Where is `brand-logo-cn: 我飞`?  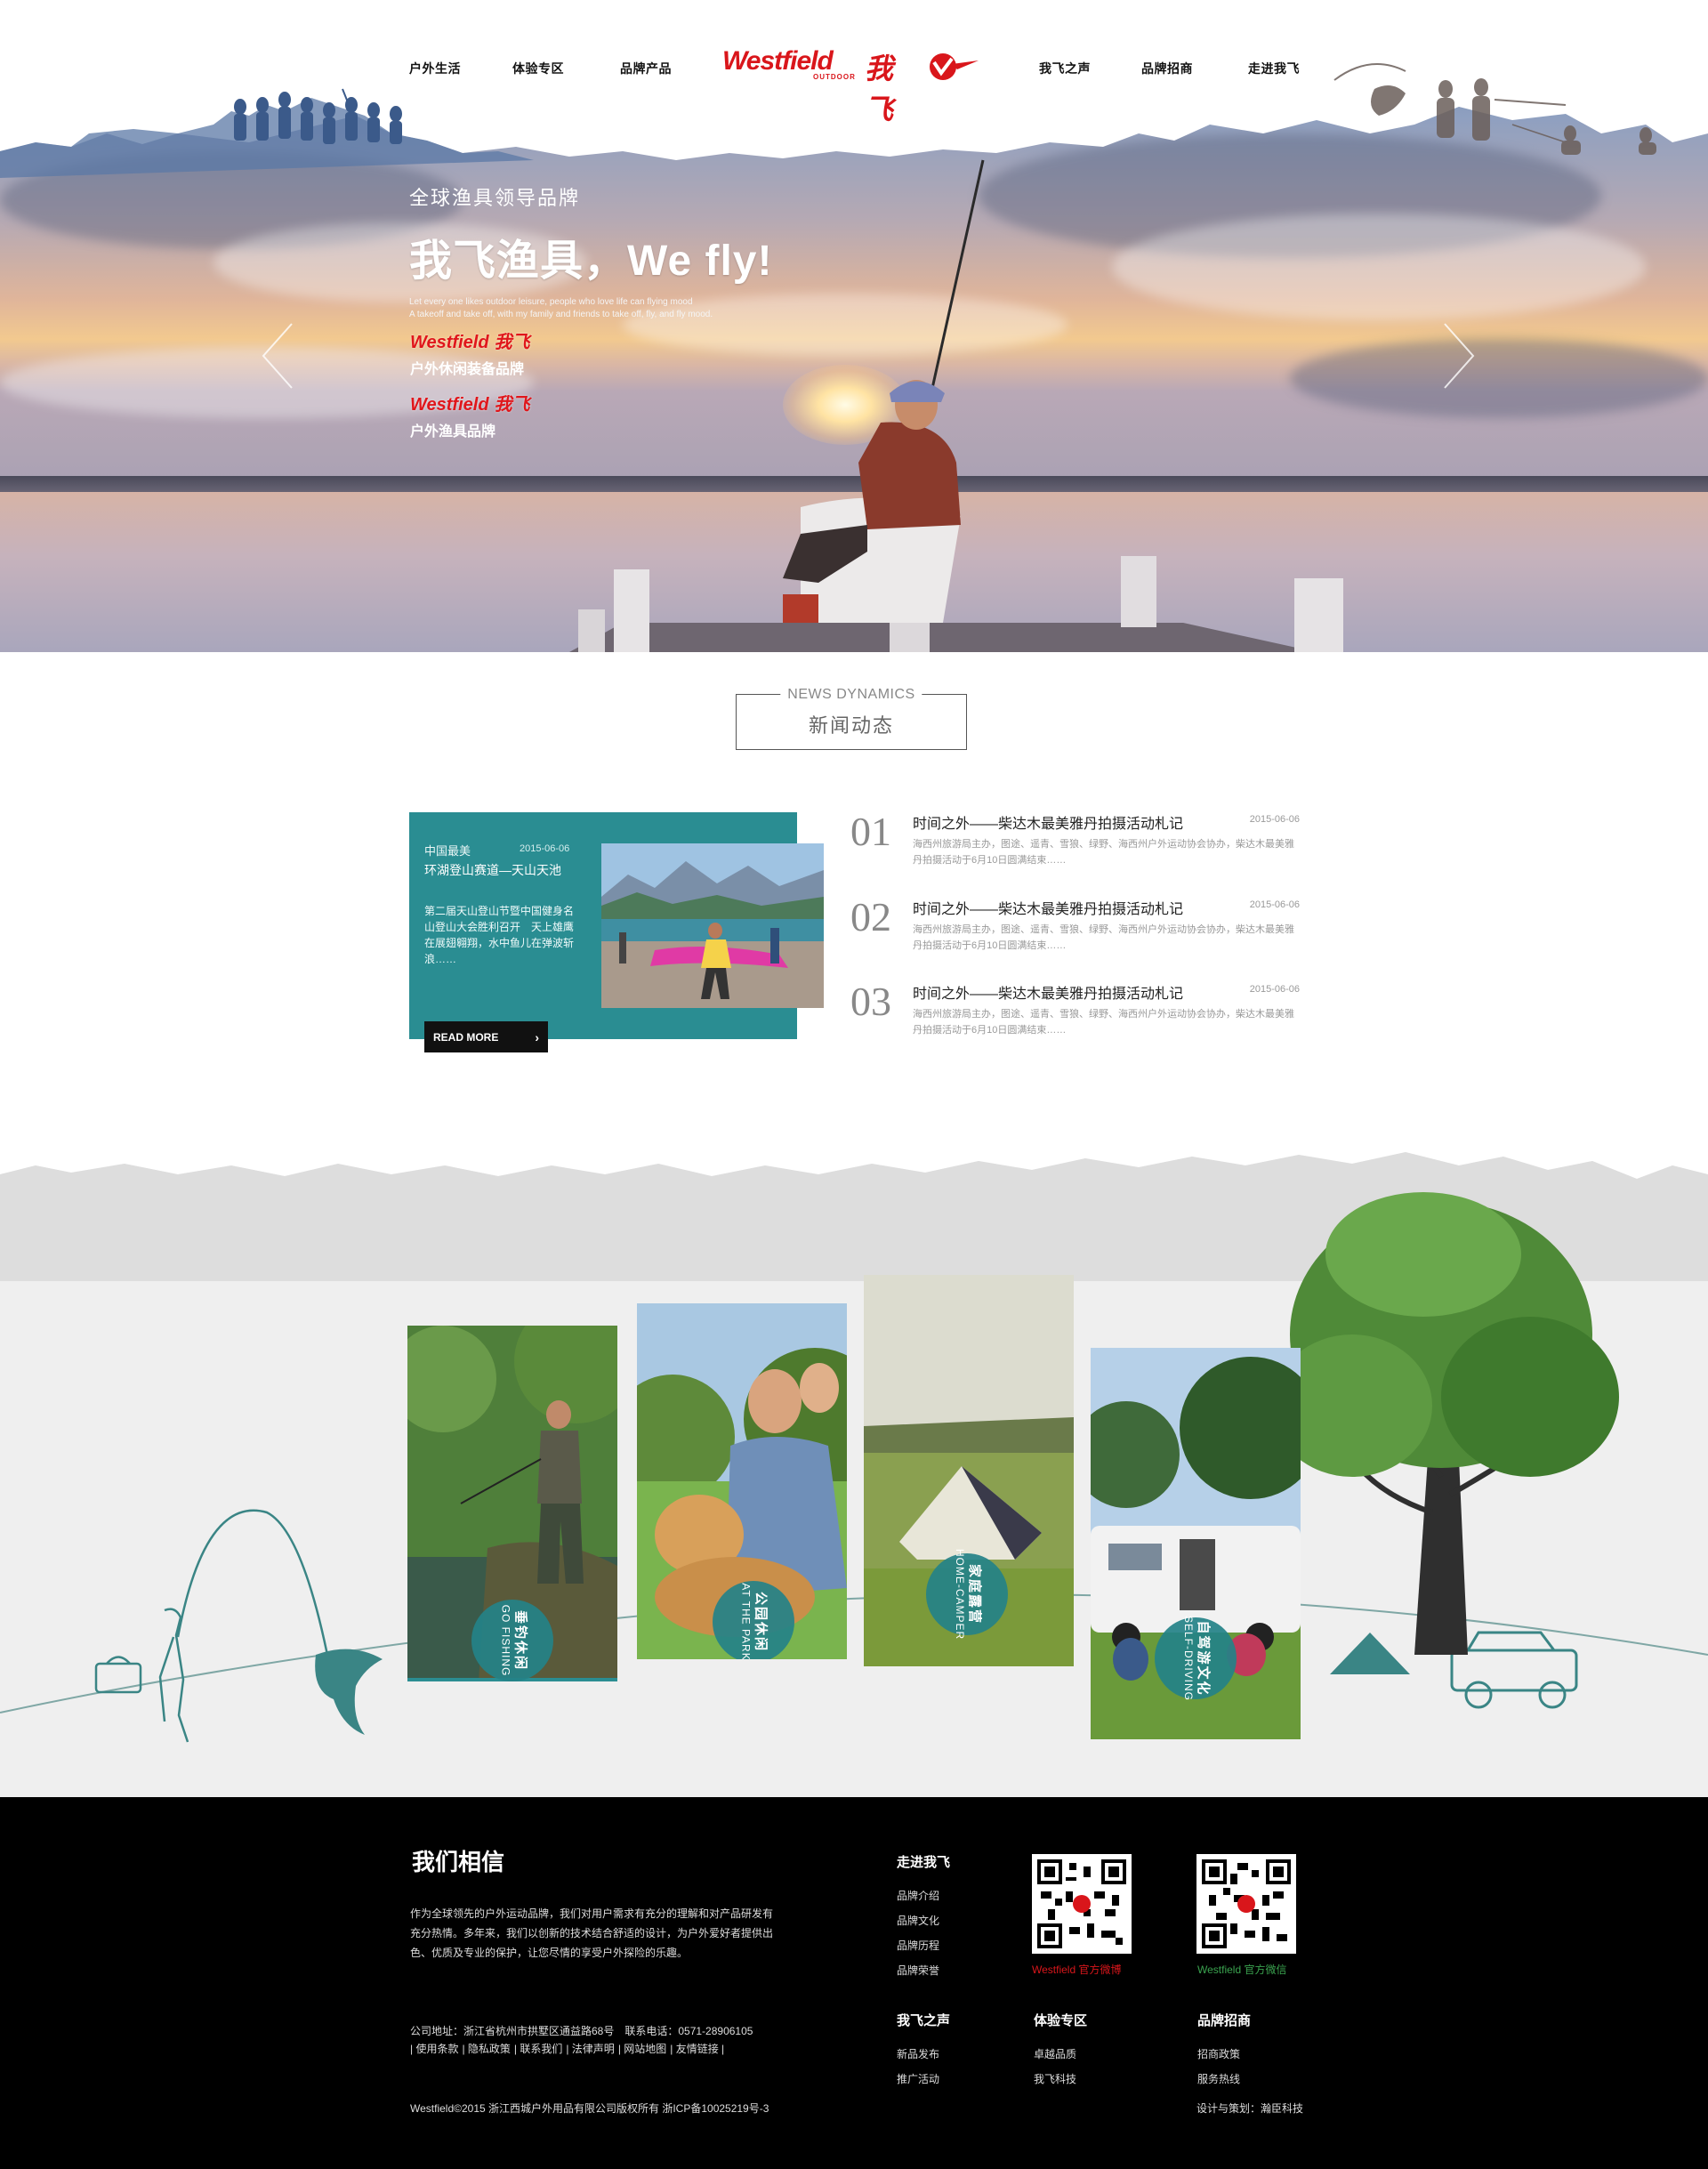
brand-logo-cn: 我飞 is located at coordinates (879, 88).